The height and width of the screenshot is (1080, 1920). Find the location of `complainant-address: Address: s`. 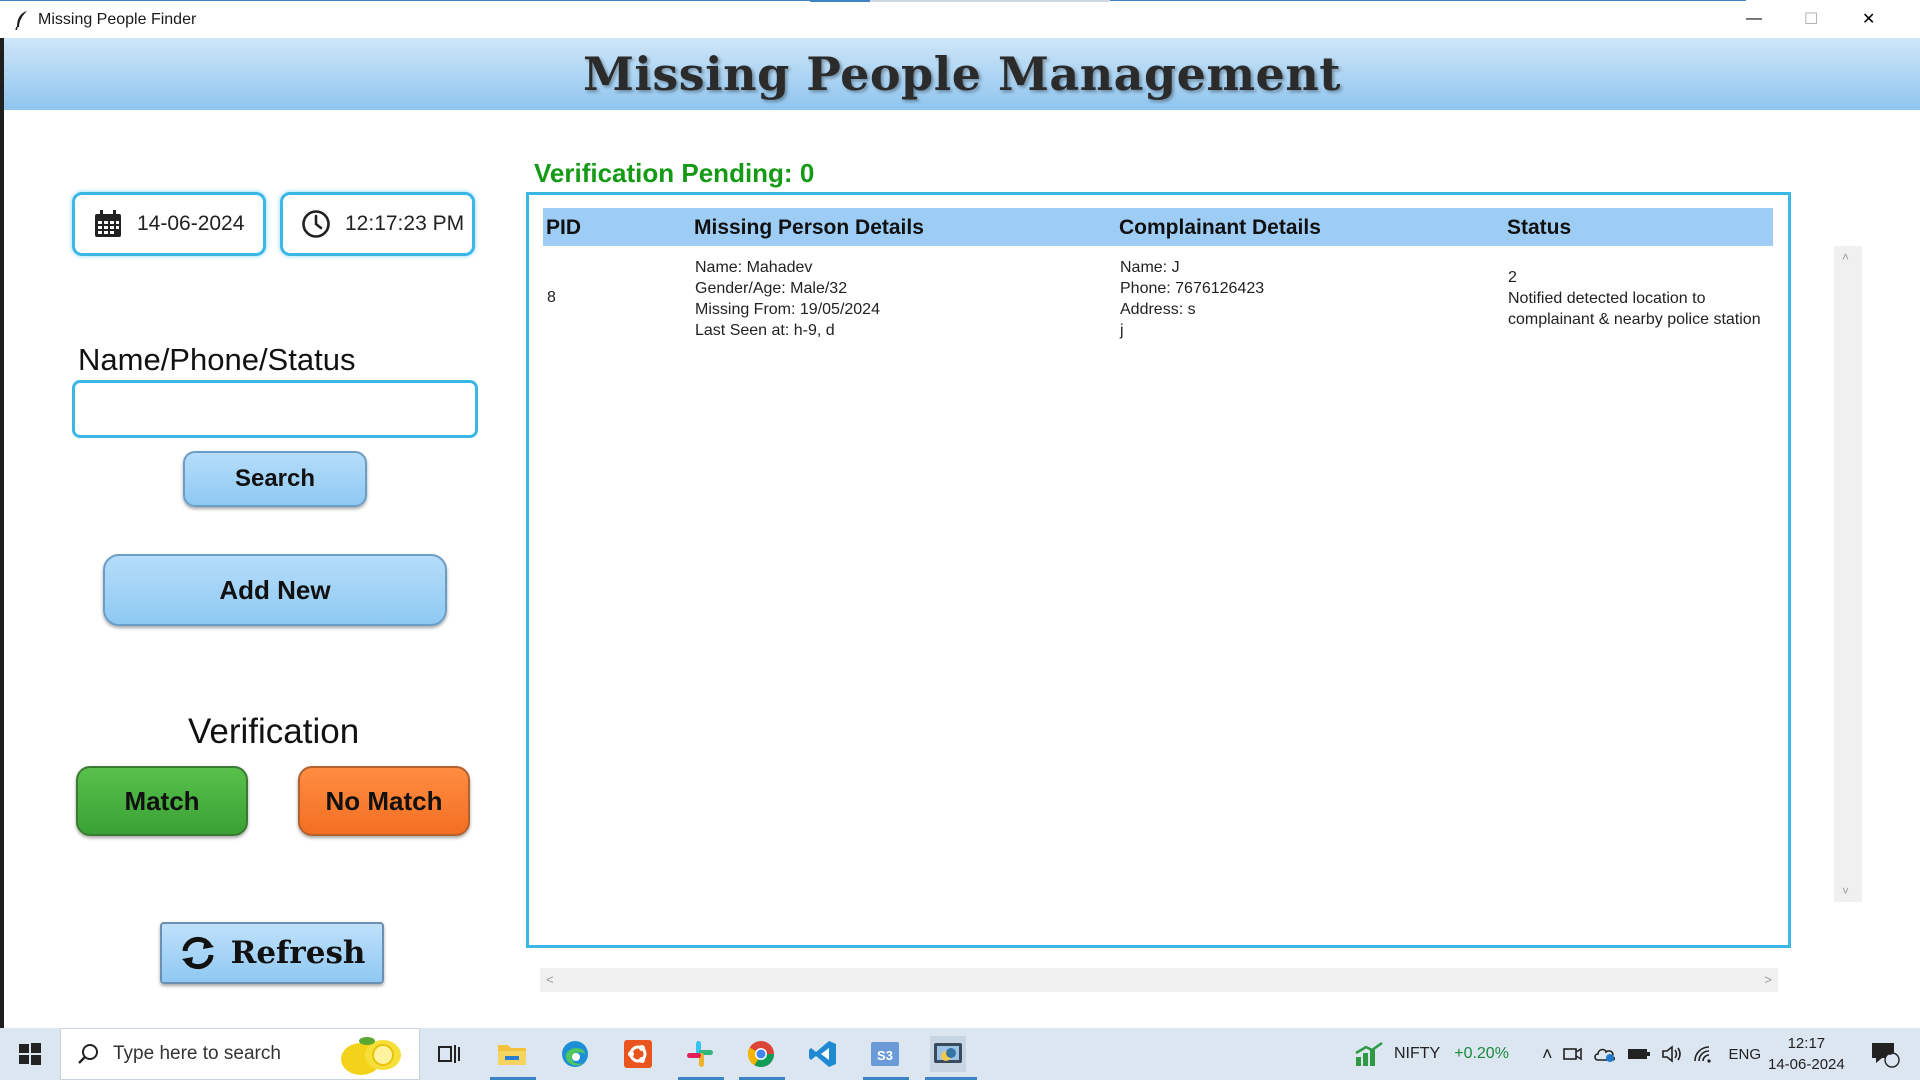

complainant-address: Address: s is located at coordinates (1158, 309).